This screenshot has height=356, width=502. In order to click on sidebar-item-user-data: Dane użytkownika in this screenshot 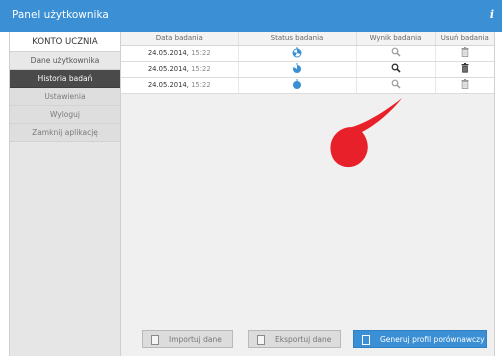, I will do `click(65, 61)`.